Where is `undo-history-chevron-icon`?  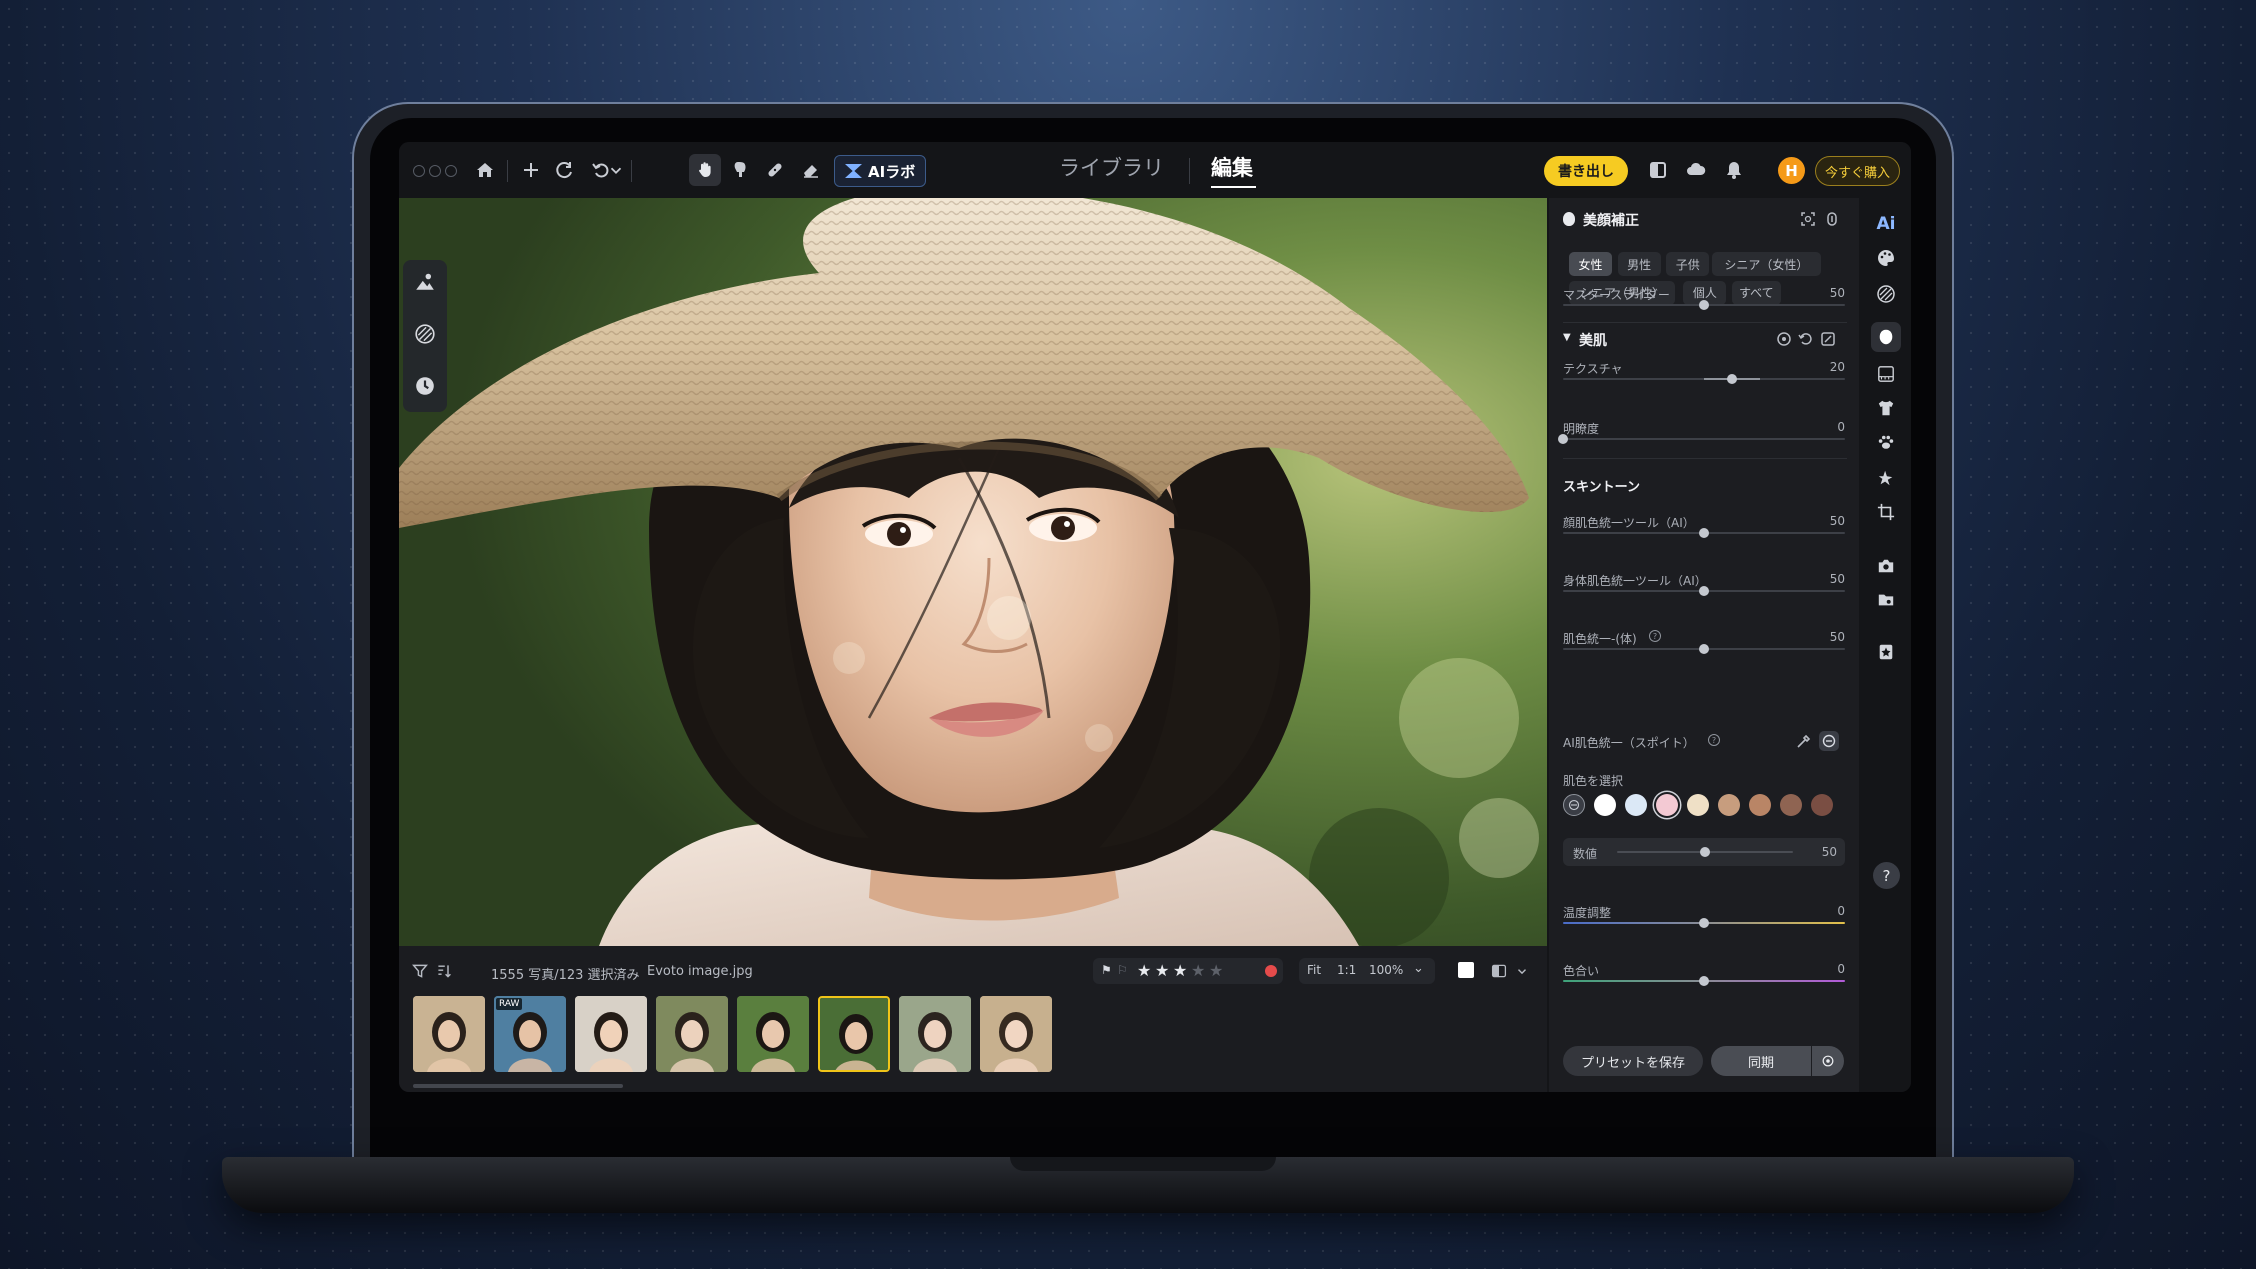
undo-history-chevron-icon is located at coordinates (616, 170).